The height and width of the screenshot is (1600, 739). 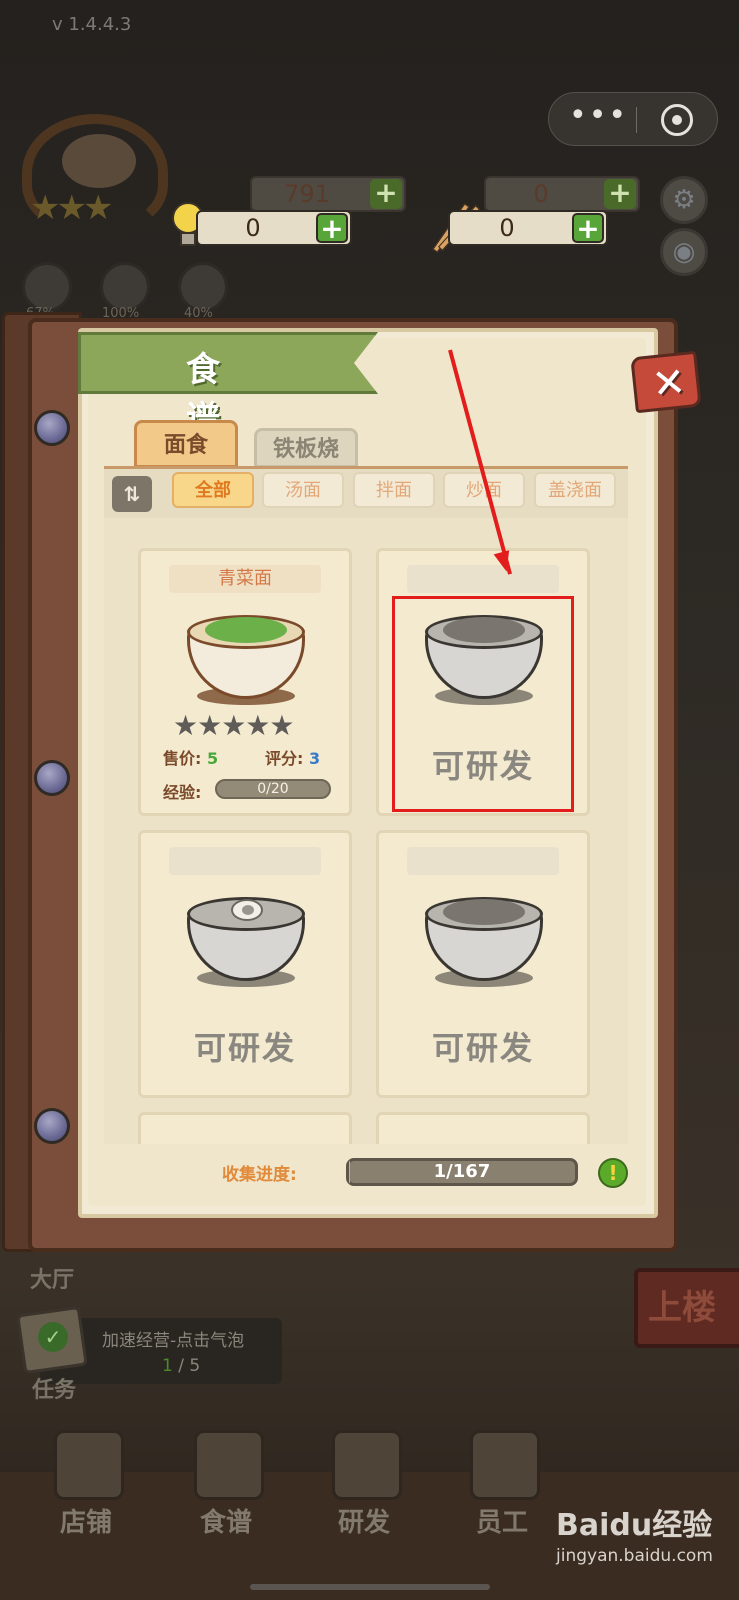 I want to click on badge-stars-icon: ★★★, so click(x=71, y=208).